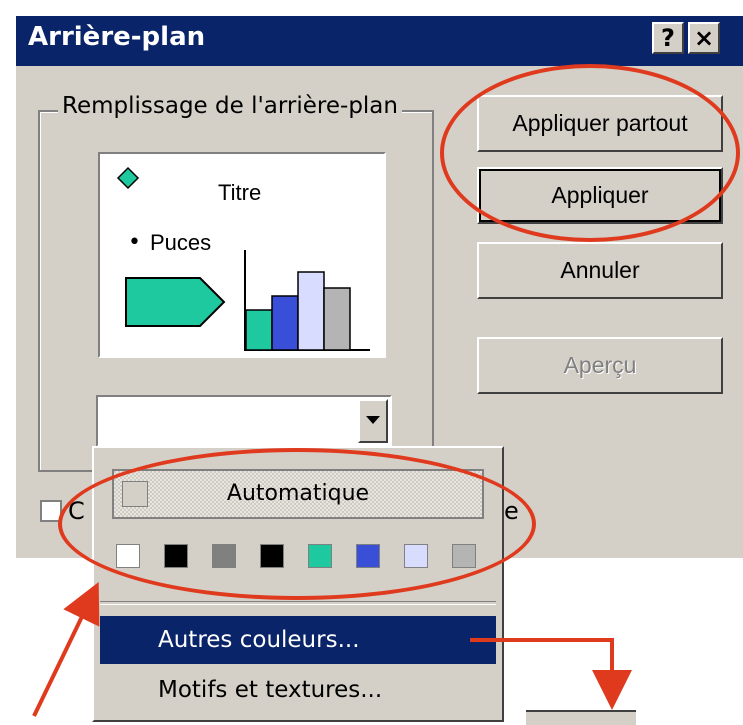  I want to click on cancel-button: Annuler, so click(600, 270).